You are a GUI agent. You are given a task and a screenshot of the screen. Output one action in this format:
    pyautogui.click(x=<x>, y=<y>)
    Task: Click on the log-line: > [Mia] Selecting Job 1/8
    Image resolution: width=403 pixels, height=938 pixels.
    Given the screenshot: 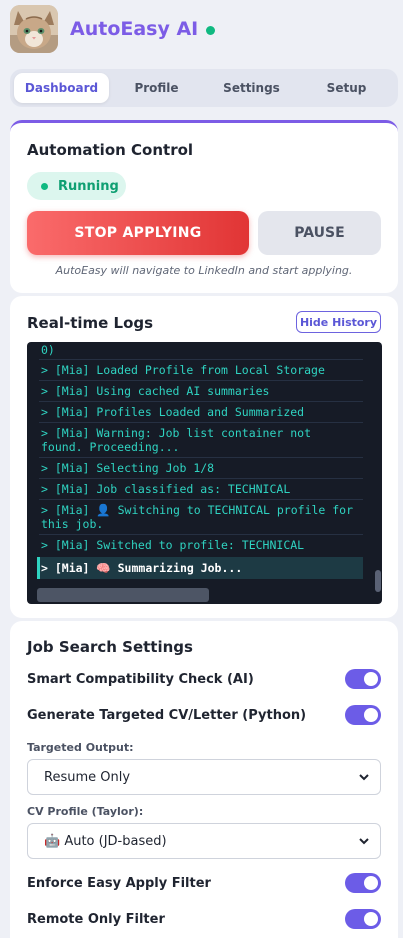 What is the action you would take?
    pyautogui.click(x=128, y=468)
    